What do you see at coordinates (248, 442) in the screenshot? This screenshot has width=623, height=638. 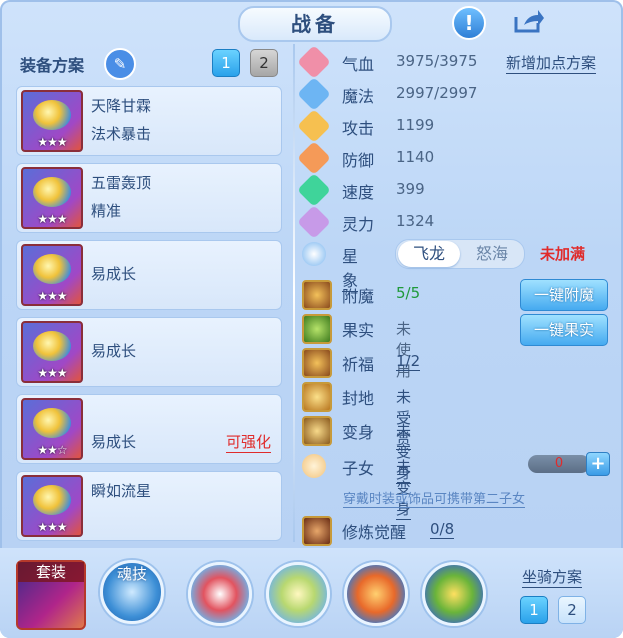 I see `enhance-link: 可强化` at bounding box center [248, 442].